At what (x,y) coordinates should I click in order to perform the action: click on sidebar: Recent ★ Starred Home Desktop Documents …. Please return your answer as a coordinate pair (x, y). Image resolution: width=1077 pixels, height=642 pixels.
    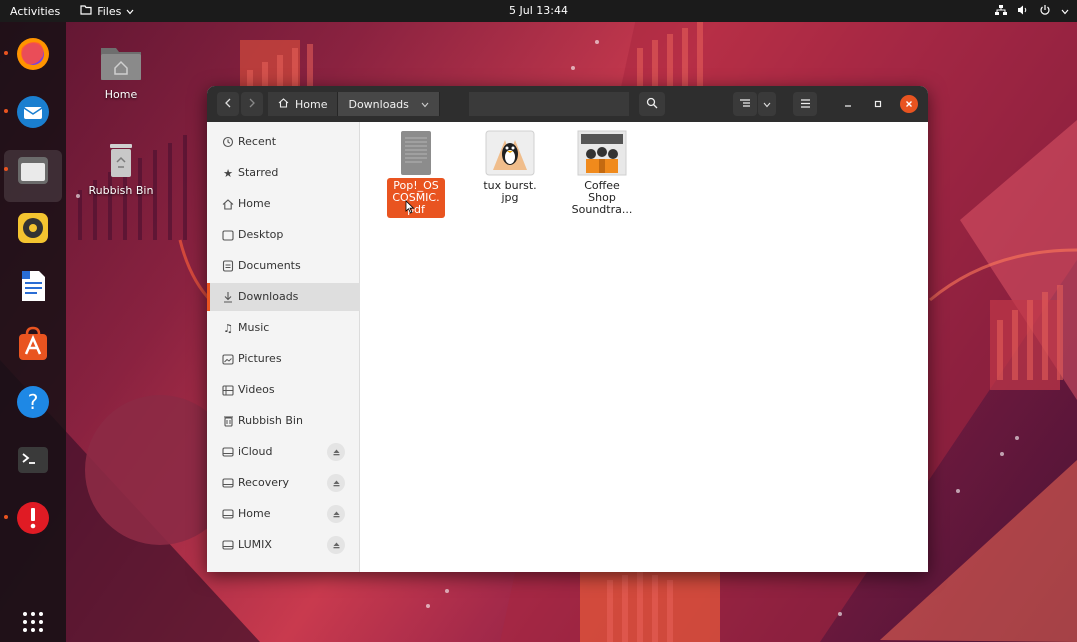
    Looking at the image, I should click on (283, 347).